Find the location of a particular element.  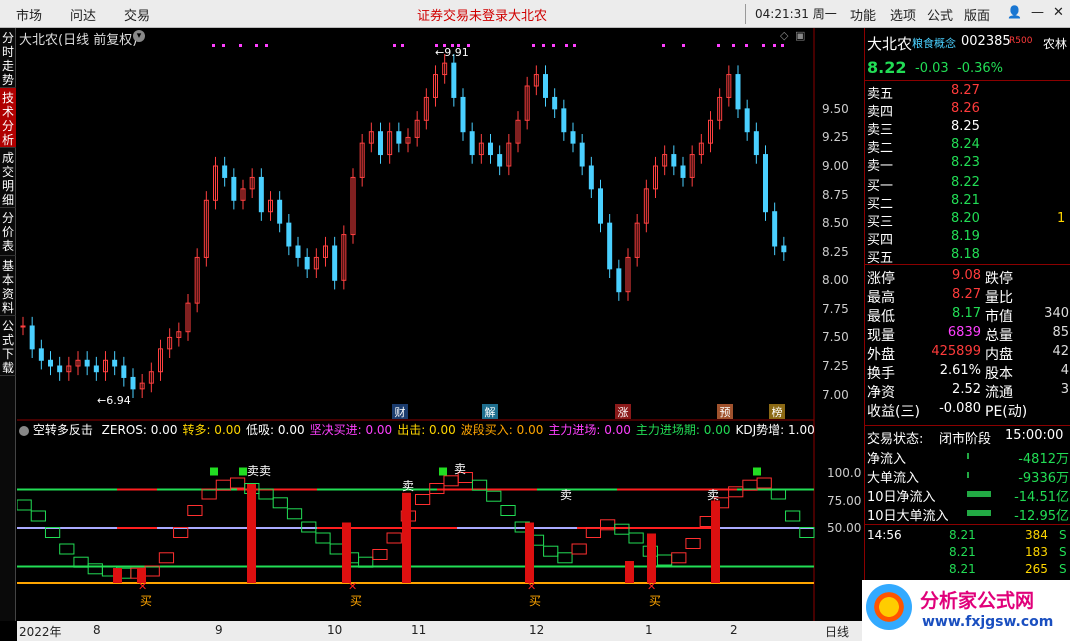

menu-market: 市场 is located at coordinates (29, 14).